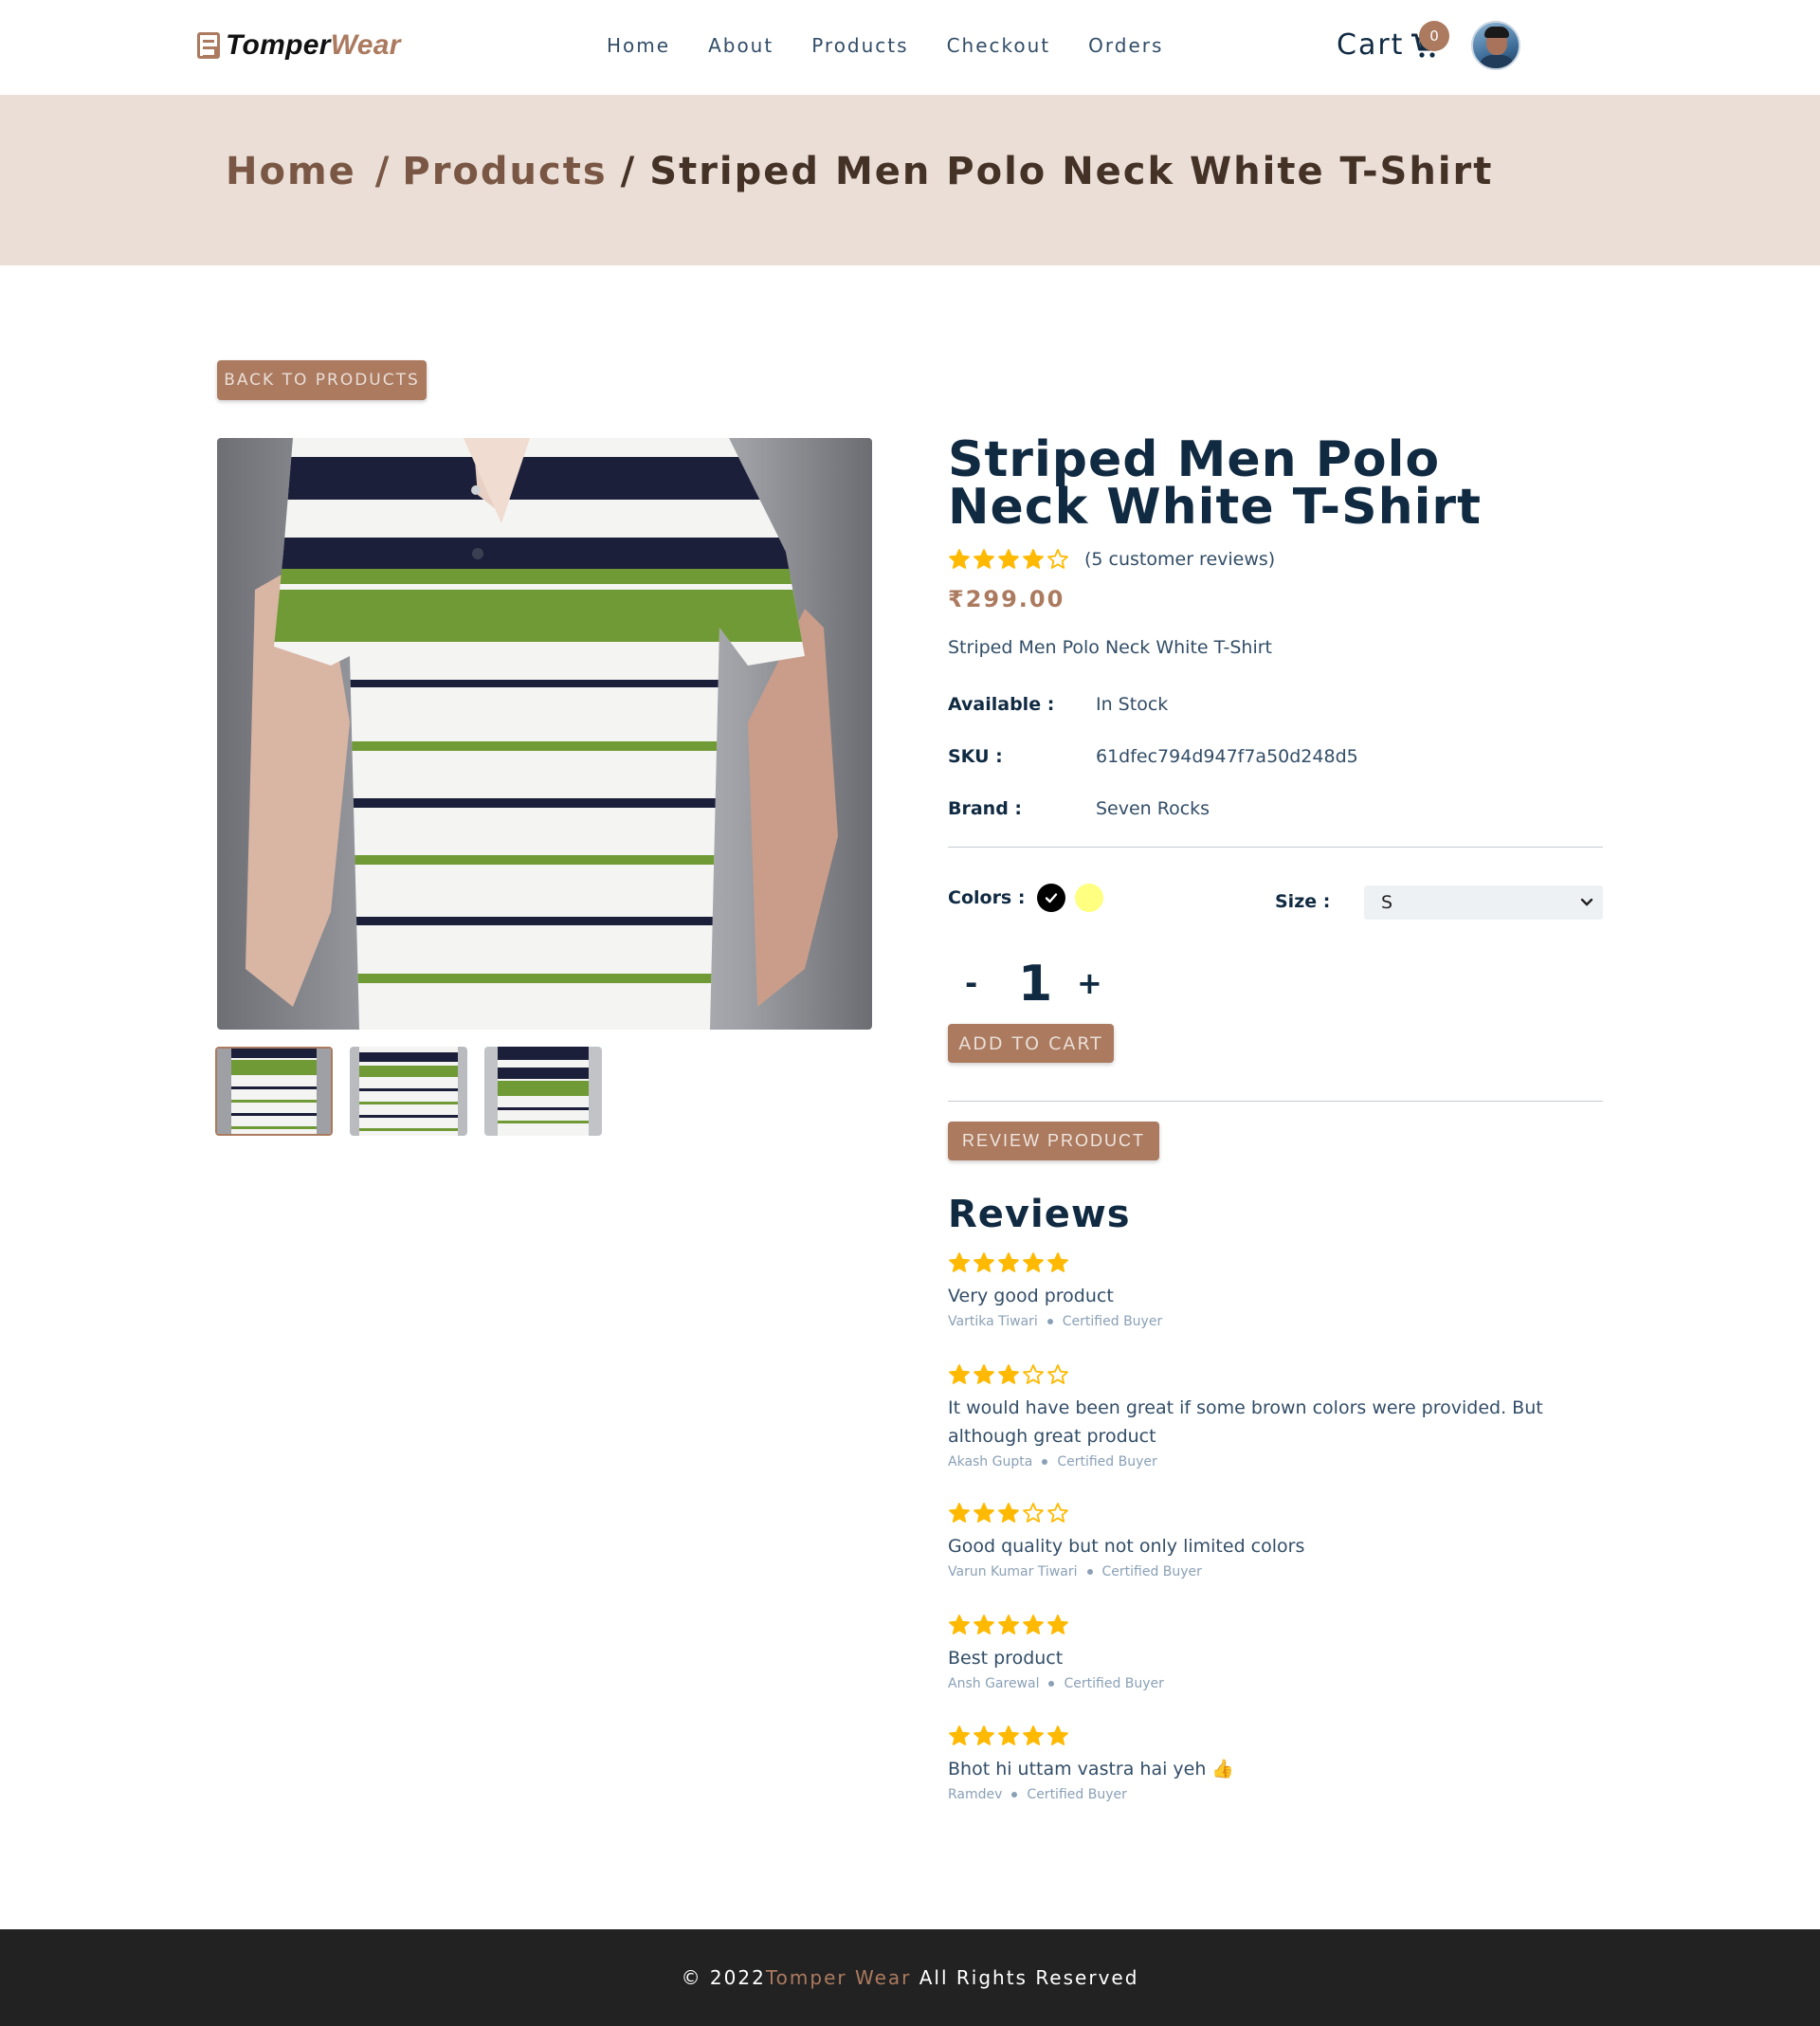 Image resolution: width=1820 pixels, height=2026 pixels. Describe the element at coordinates (1371, 45) in the screenshot. I see `cart-label: Cart` at that location.